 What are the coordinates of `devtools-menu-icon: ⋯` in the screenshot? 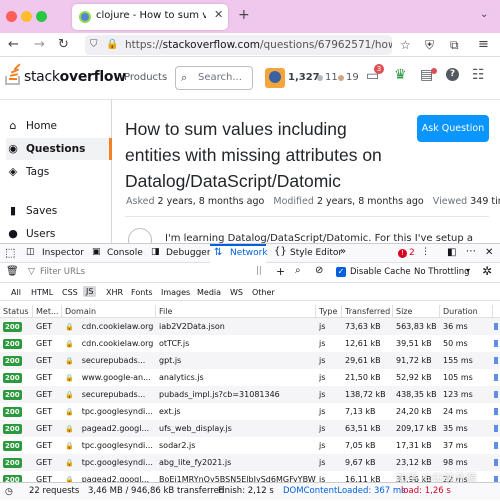 It's located at (471, 251).